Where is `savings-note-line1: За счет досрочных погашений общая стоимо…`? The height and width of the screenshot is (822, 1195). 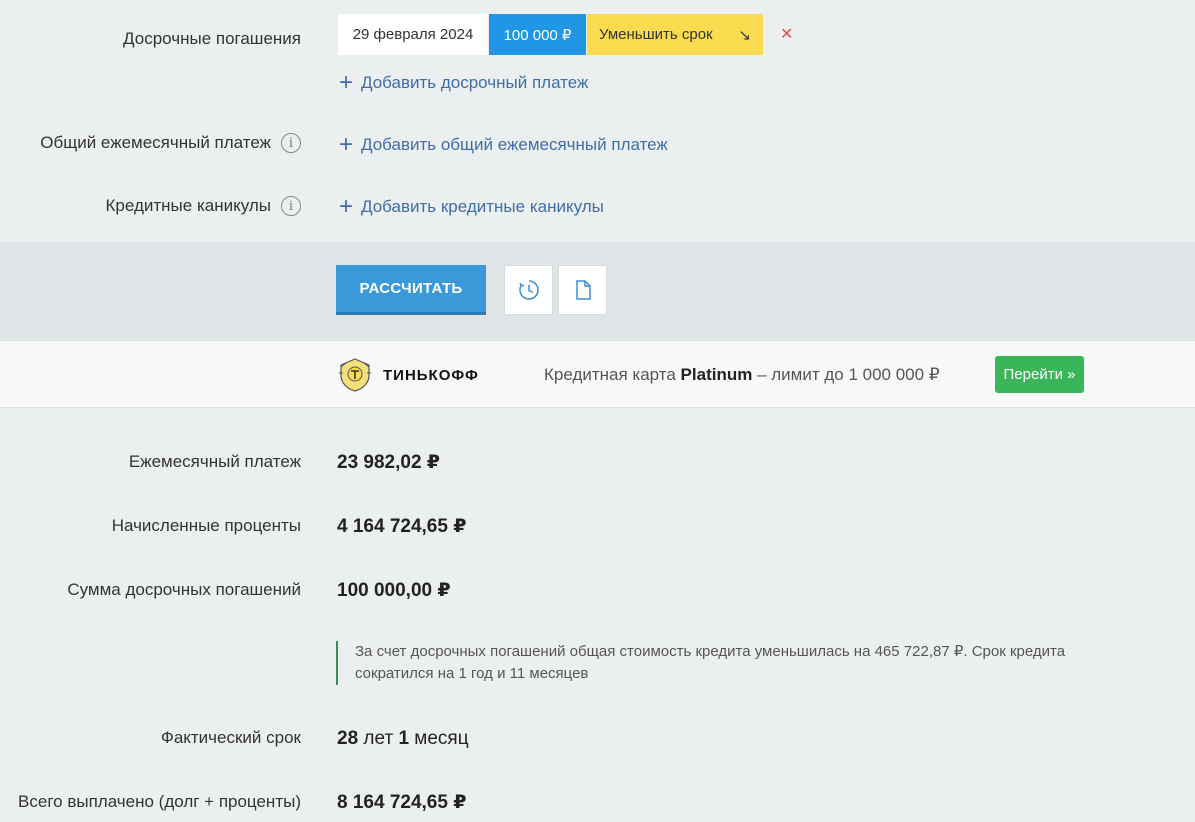
savings-note-line1: За счет досрочных погашений общая стоимо… is located at coordinates (710, 651).